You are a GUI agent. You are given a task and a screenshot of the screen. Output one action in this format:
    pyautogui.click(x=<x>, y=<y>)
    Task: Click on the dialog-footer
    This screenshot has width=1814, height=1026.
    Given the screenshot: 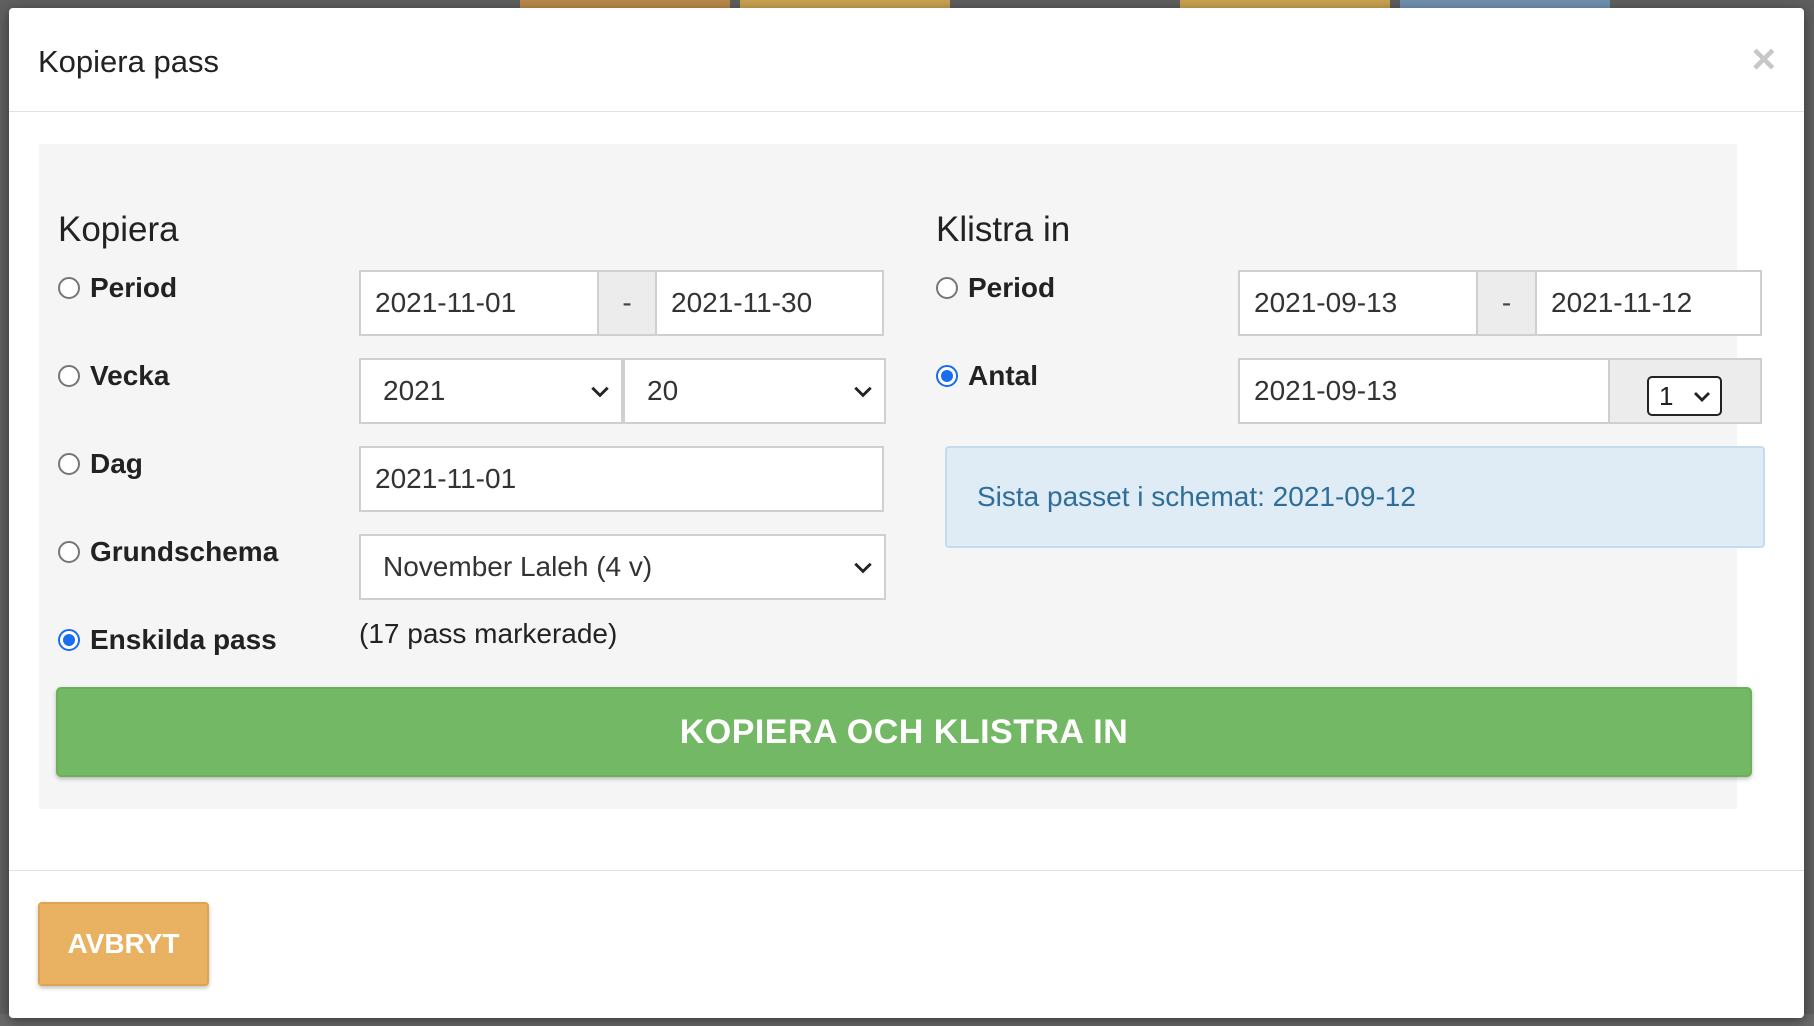 What is the action you would take?
    pyautogui.click(x=906, y=870)
    